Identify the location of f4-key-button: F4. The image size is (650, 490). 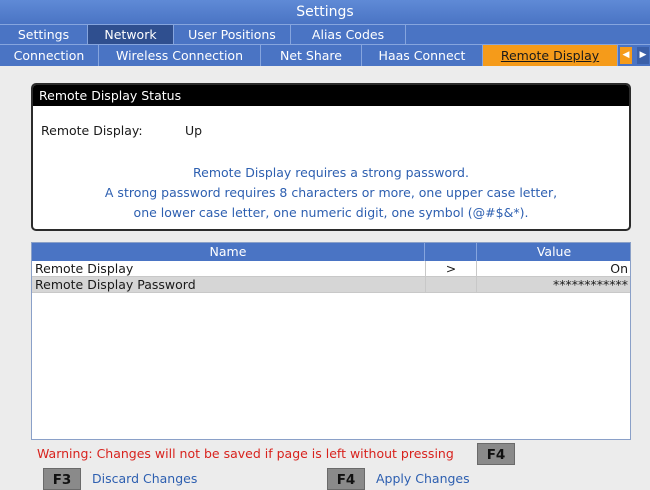
(346, 479).